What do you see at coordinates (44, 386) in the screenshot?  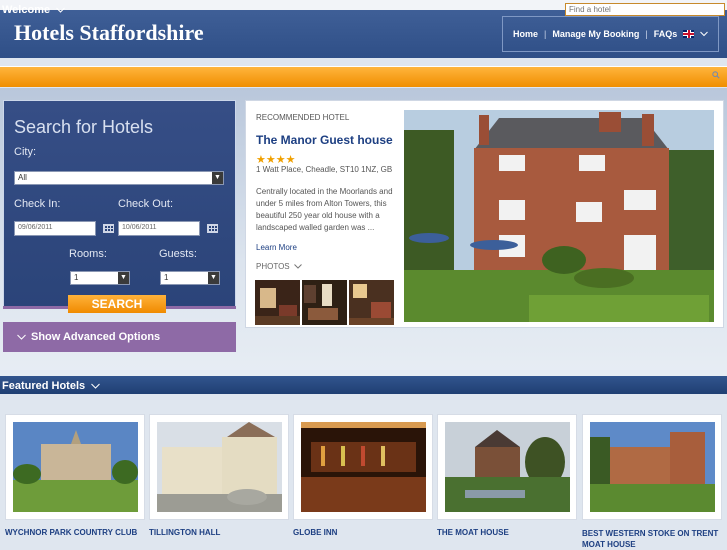 I see `featured-hotels-label: Featured Hotels` at bounding box center [44, 386].